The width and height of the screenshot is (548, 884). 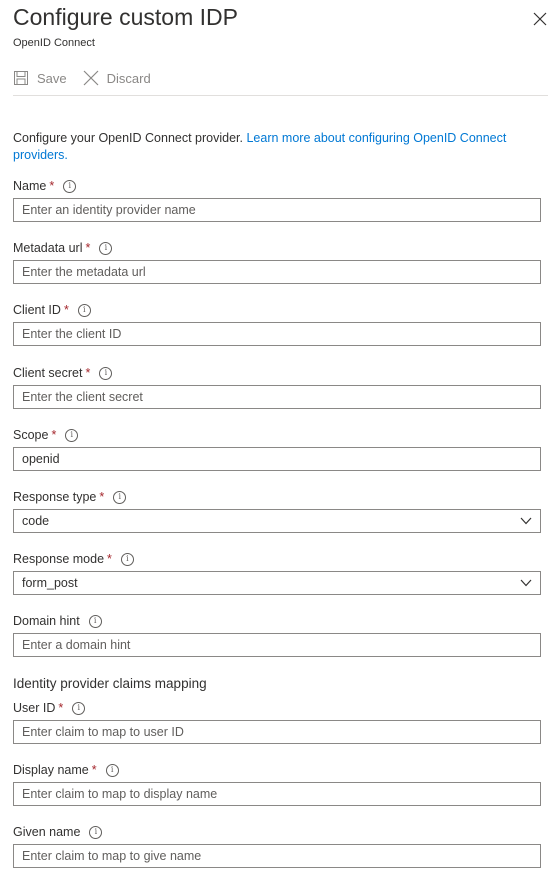 What do you see at coordinates (540, 19) in the screenshot?
I see `close-icon` at bounding box center [540, 19].